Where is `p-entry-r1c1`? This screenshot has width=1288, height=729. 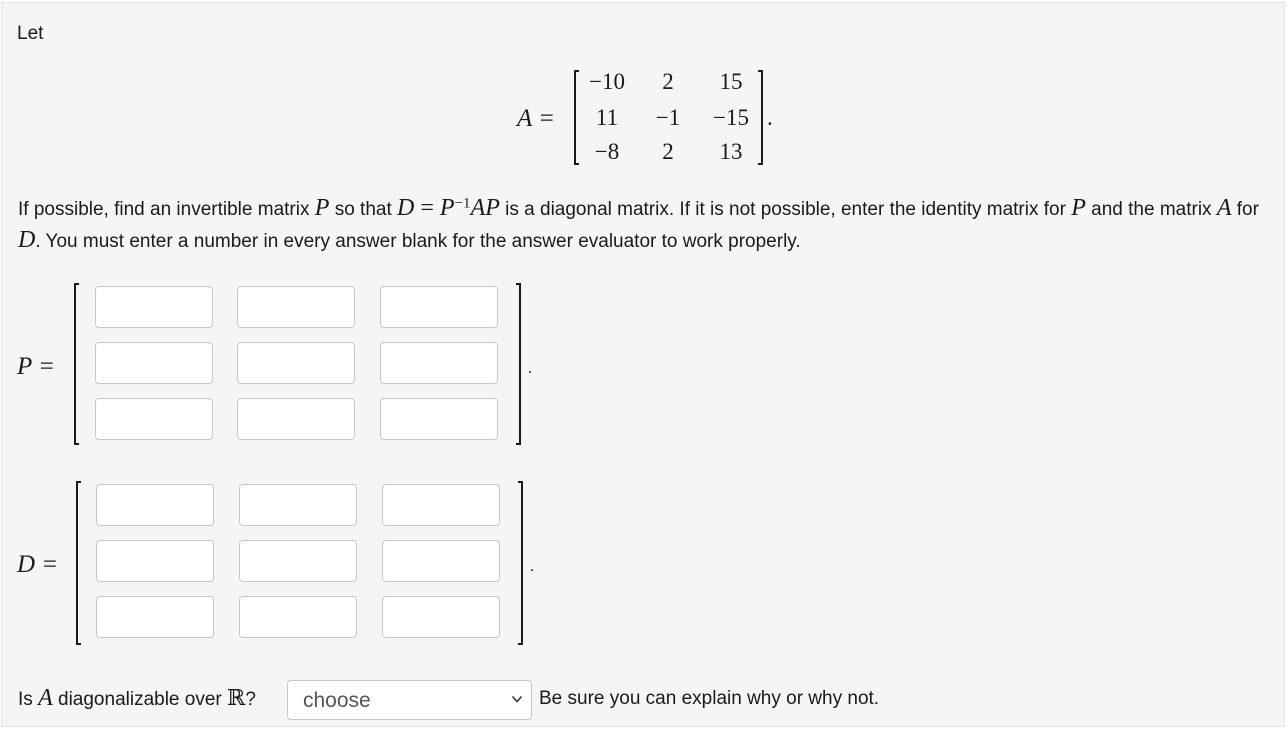 p-entry-r1c1 is located at coordinates (154, 307).